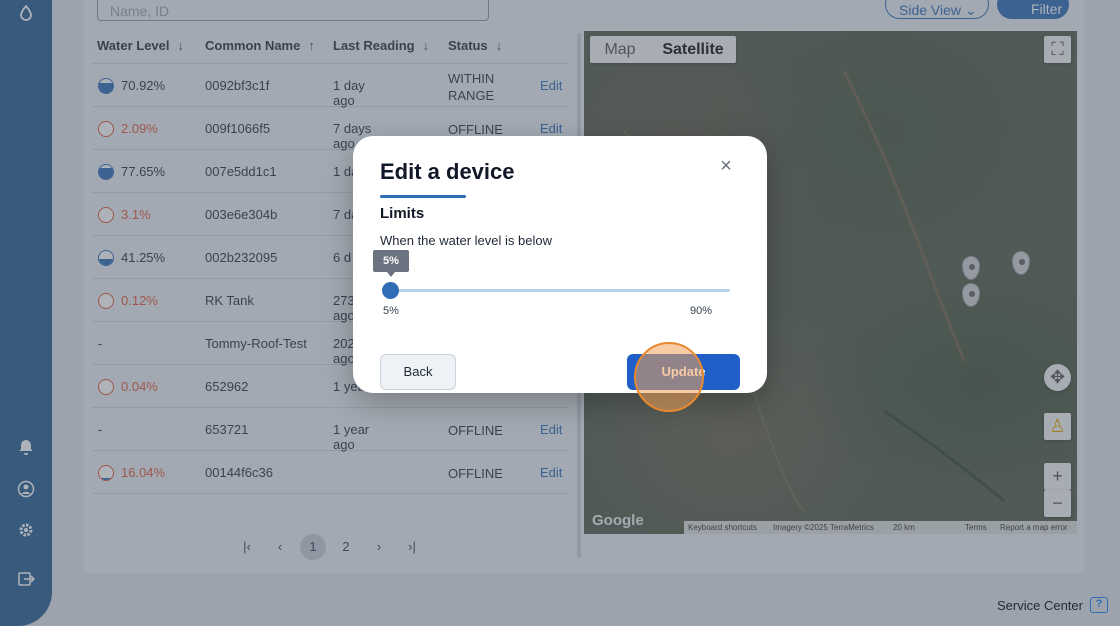 The image size is (1120, 626). Describe the element at coordinates (1040, 605) in the screenshot. I see `service-center-link: Service Center` at that location.